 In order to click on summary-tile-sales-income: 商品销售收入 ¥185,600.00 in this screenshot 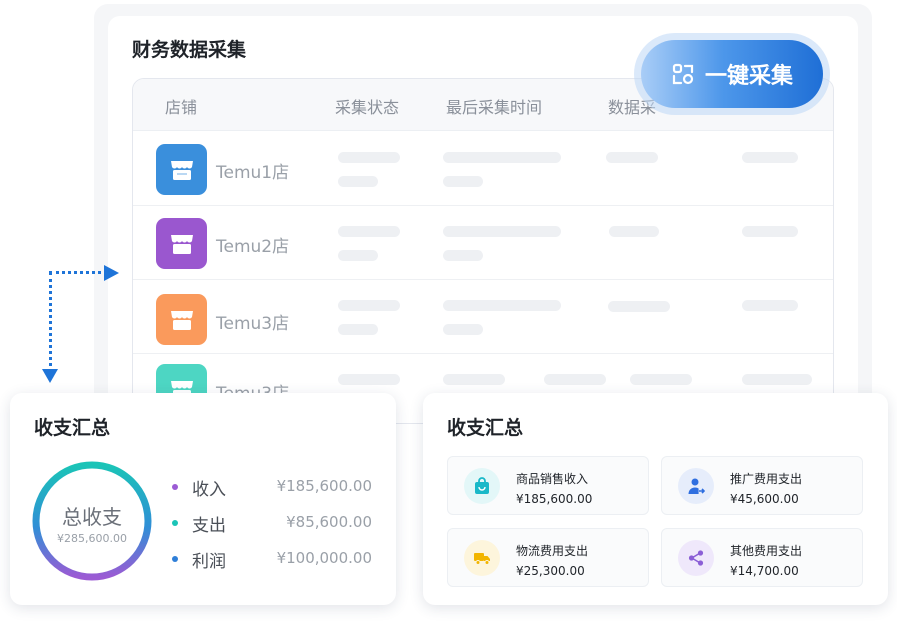, I will do `click(548, 485)`.